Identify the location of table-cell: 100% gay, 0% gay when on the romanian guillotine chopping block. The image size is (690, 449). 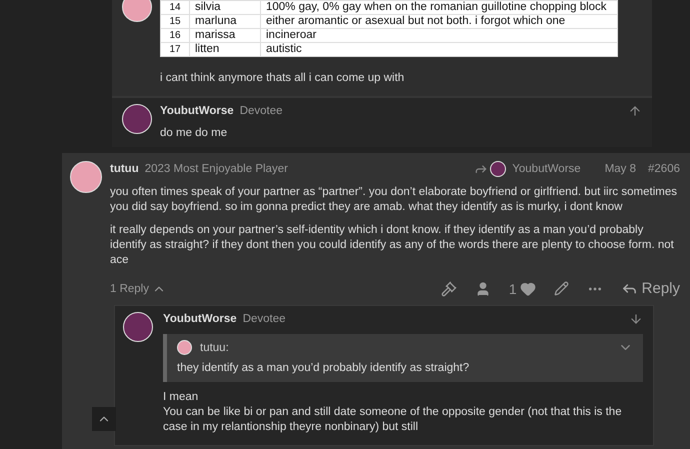
(439, 7).